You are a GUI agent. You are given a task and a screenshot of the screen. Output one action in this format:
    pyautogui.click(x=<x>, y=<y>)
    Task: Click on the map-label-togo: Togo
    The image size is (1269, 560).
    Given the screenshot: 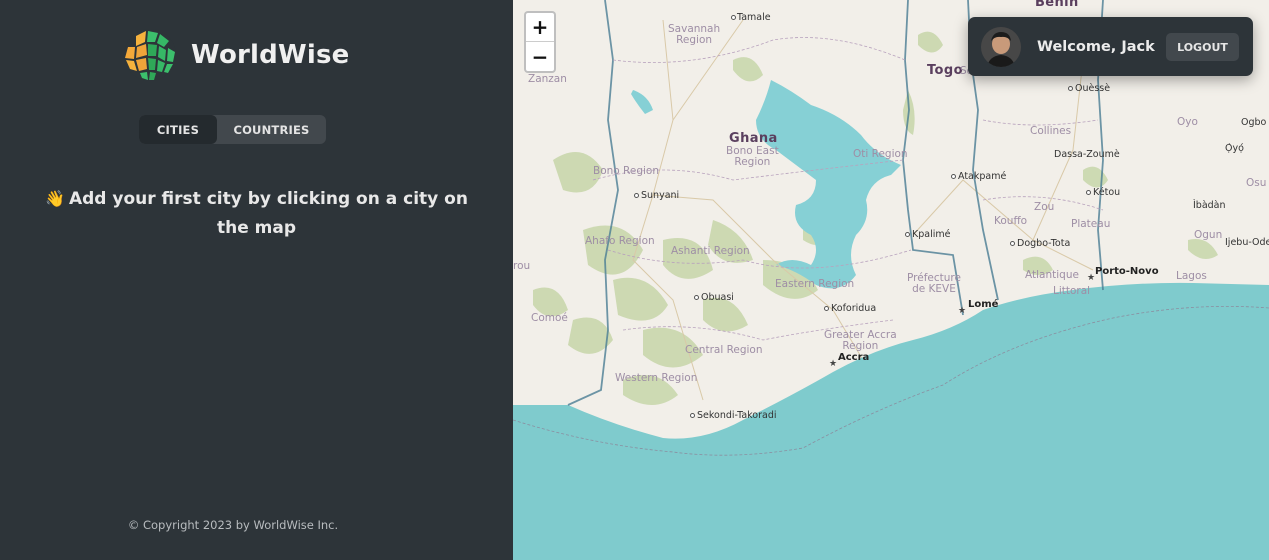 What is the action you would take?
    pyautogui.click(x=945, y=70)
    